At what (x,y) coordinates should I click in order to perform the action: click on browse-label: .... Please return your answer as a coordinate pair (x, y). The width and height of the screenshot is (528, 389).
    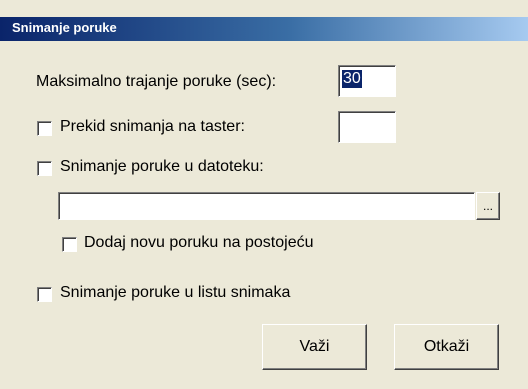
    Looking at the image, I should click on (487, 206).